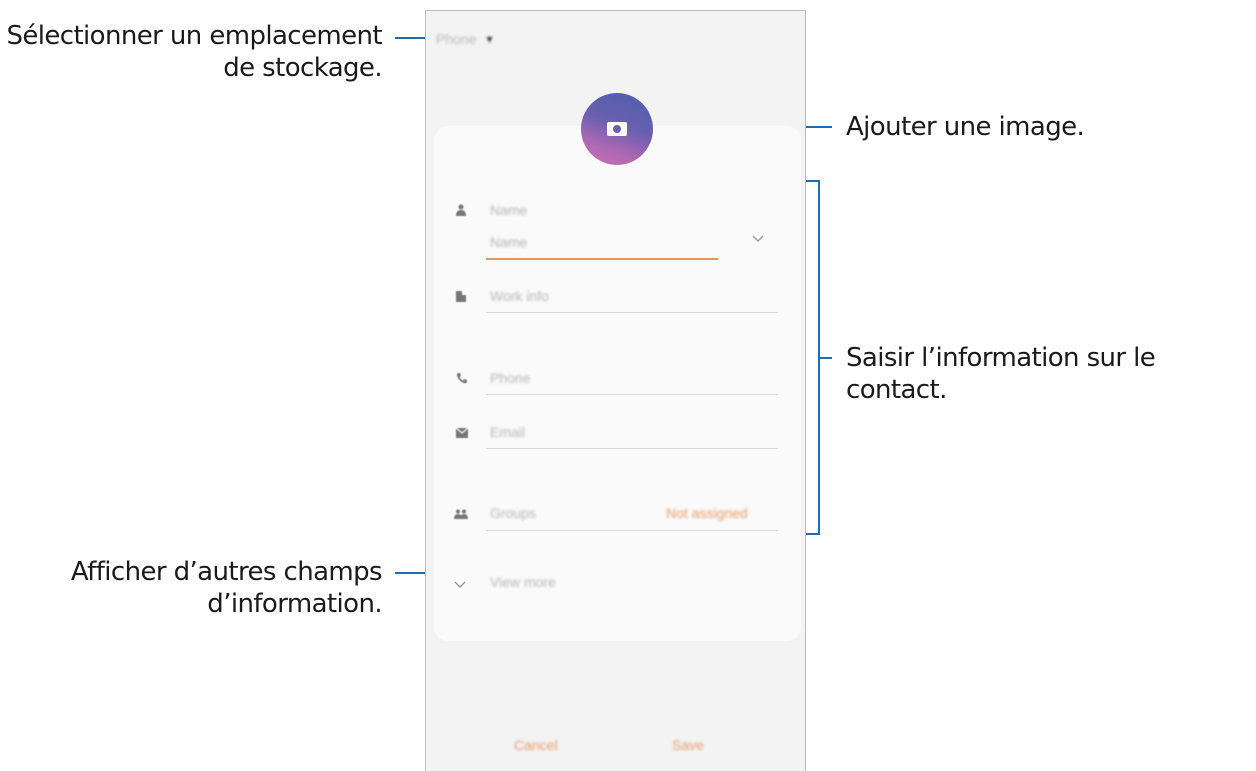  I want to click on add-image-button, so click(617, 129).